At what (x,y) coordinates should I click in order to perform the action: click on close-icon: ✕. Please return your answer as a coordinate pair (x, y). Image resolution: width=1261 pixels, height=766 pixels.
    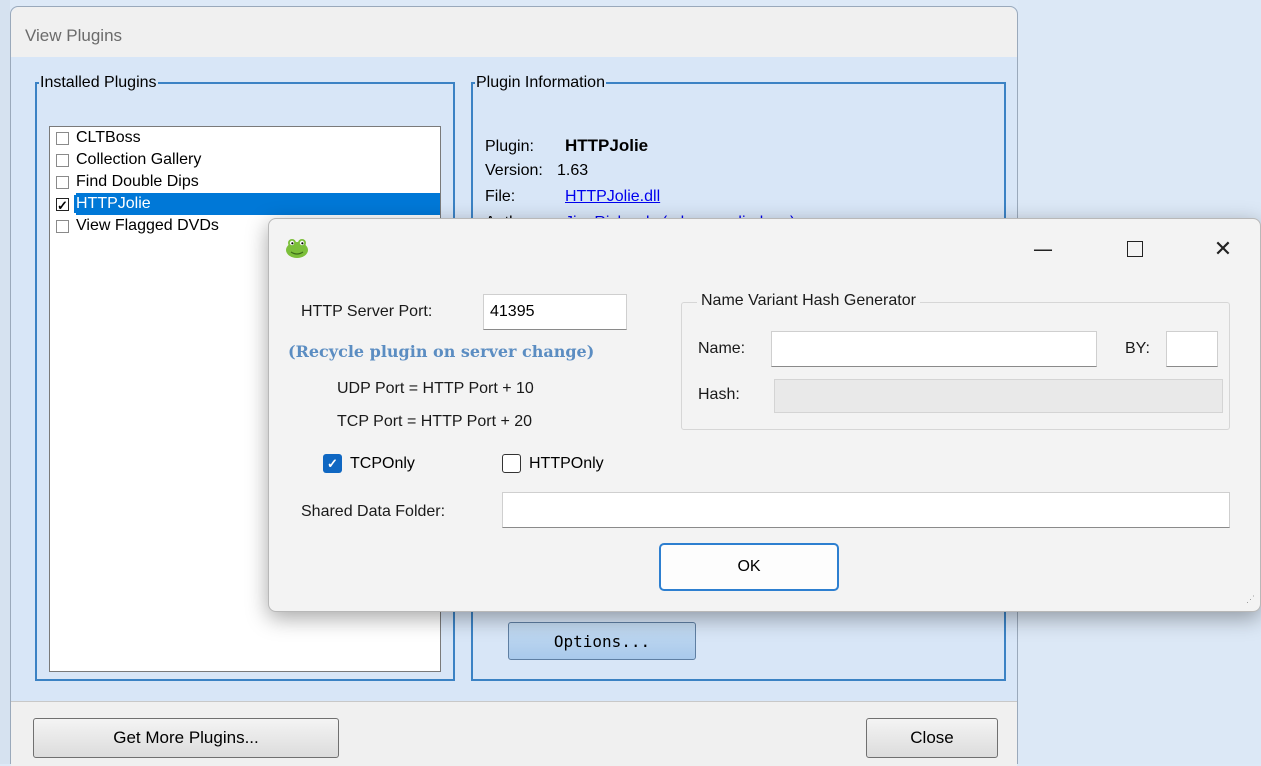
    Looking at the image, I should click on (1223, 249).